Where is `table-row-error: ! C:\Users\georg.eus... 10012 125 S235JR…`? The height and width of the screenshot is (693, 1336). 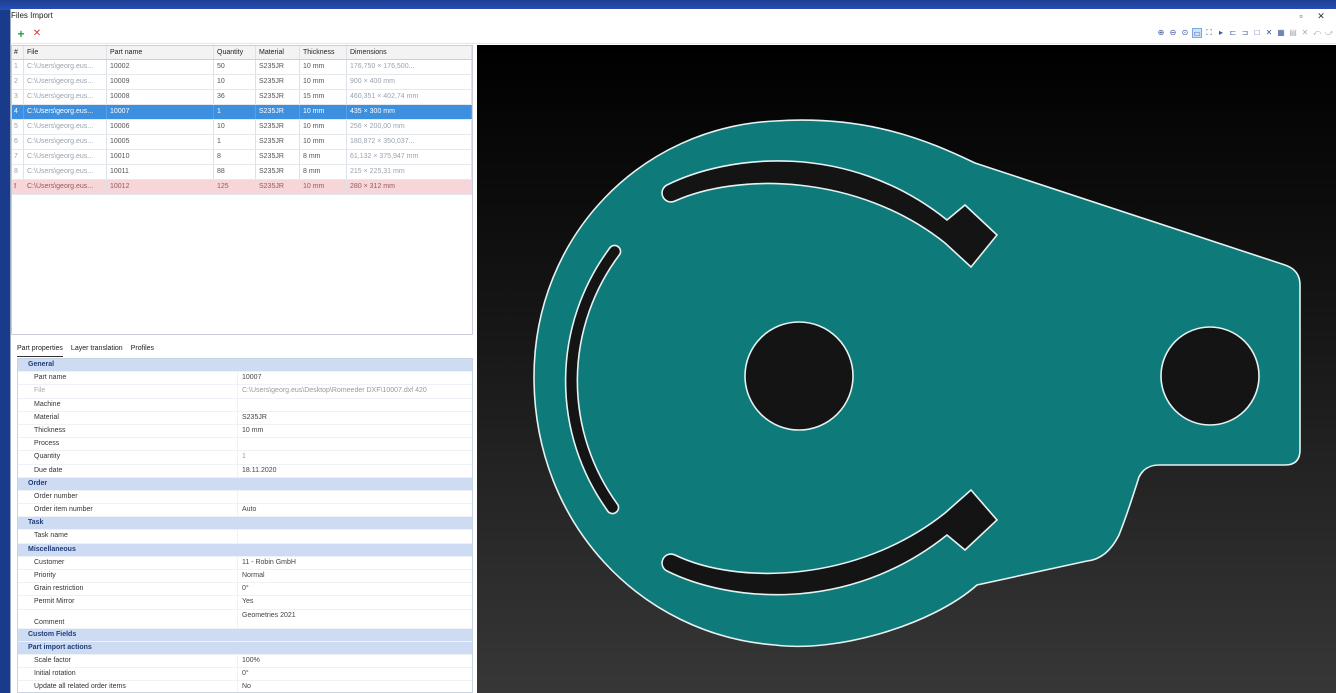
table-row-error: ! C:\Users\georg.eus... 10012 125 S235JR… is located at coordinates (242, 187).